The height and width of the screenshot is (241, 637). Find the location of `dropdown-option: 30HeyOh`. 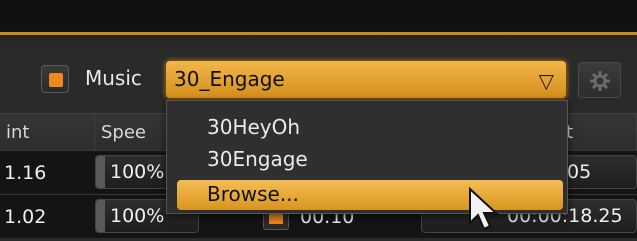

dropdown-option: 30HeyOh is located at coordinates (253, 127).